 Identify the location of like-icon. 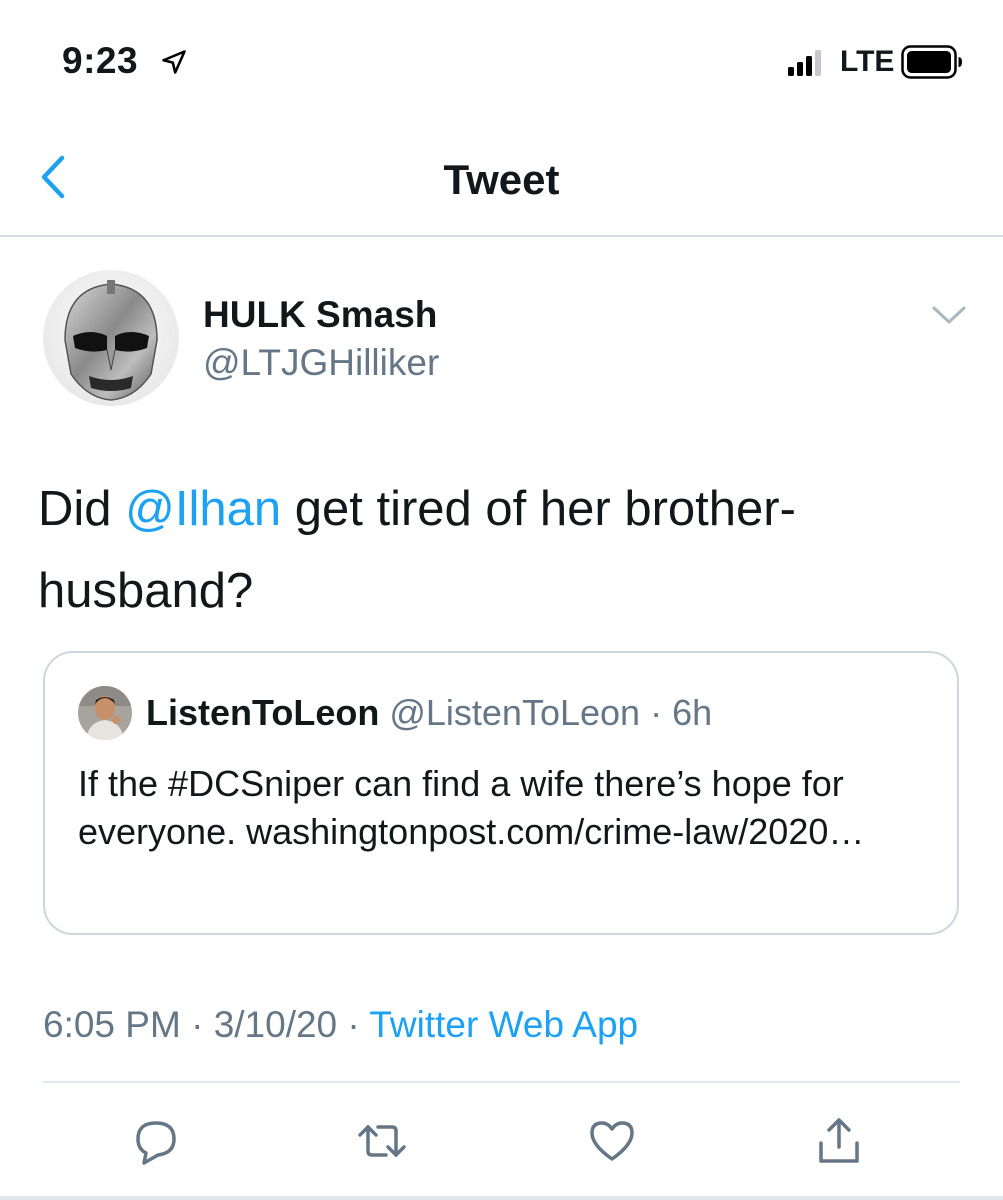
(612, 1141).